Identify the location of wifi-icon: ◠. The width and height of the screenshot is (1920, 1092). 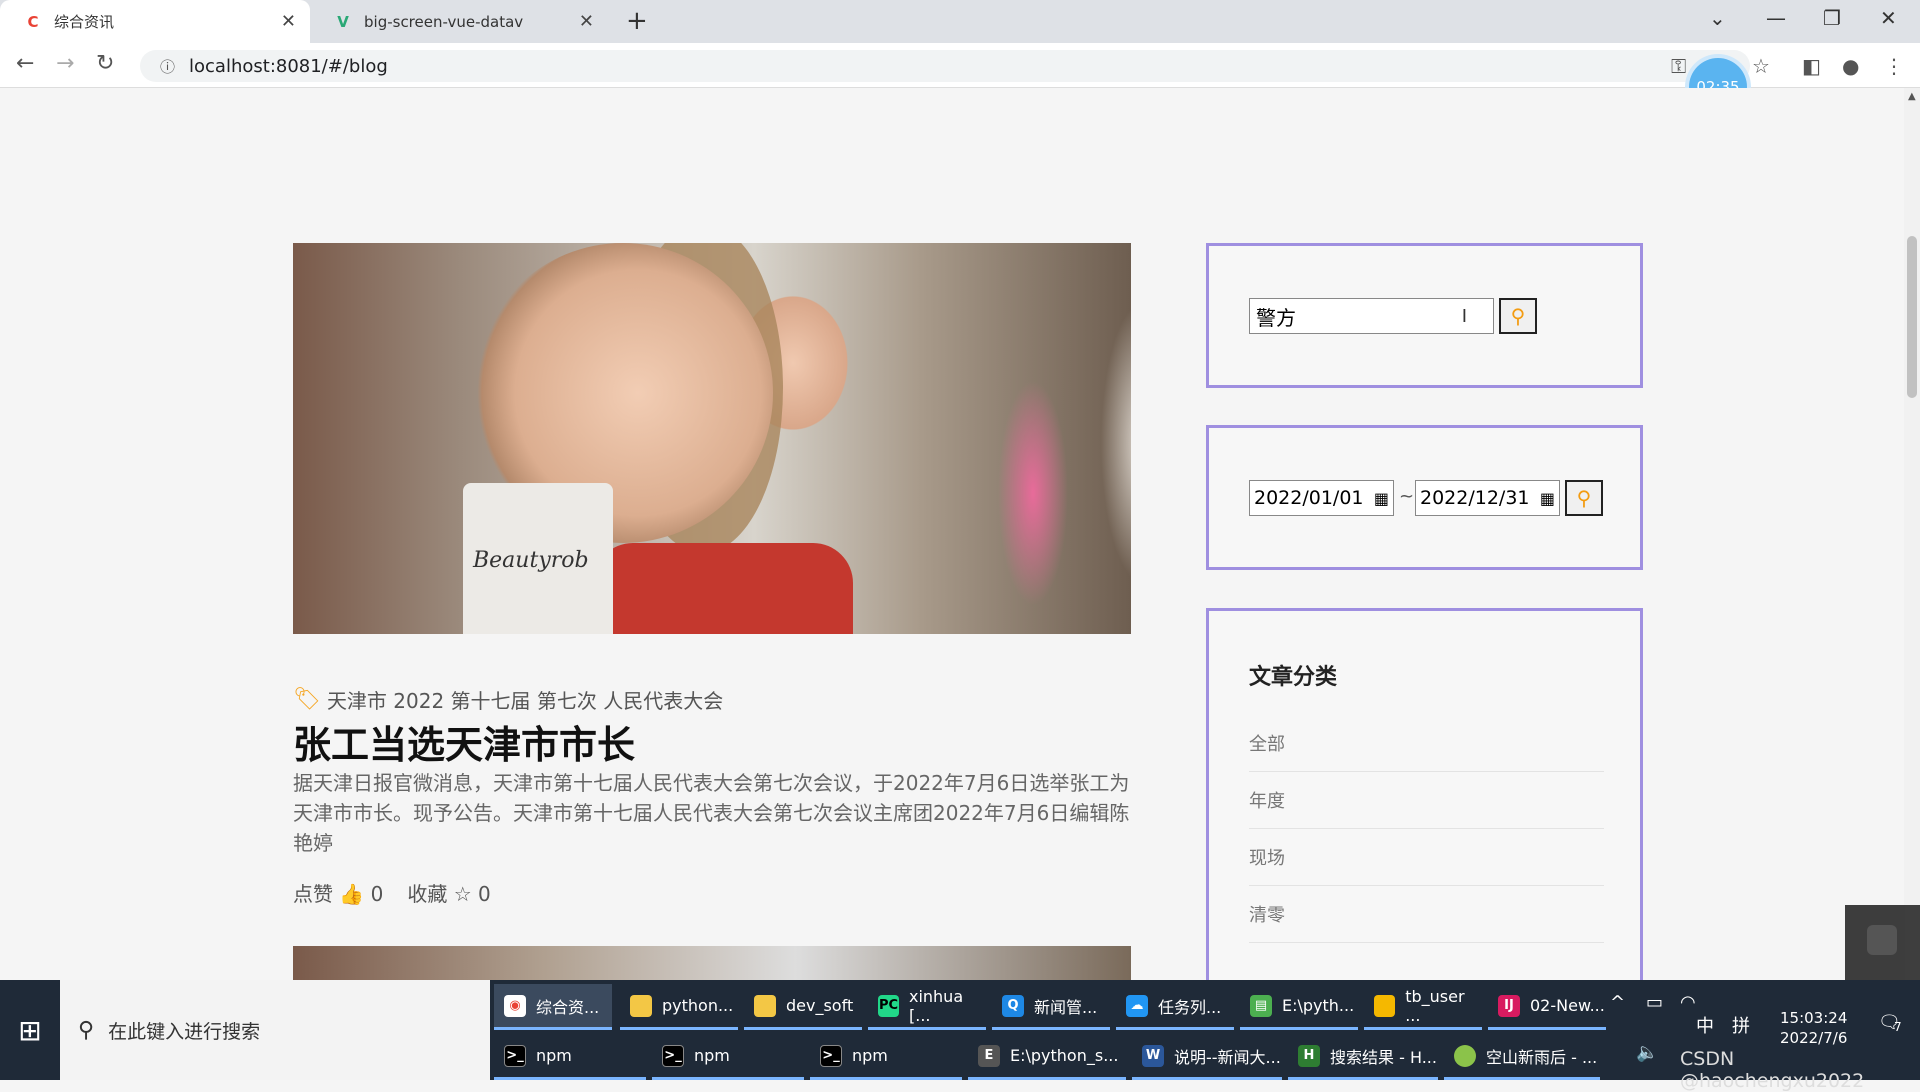
(1688, 1002).